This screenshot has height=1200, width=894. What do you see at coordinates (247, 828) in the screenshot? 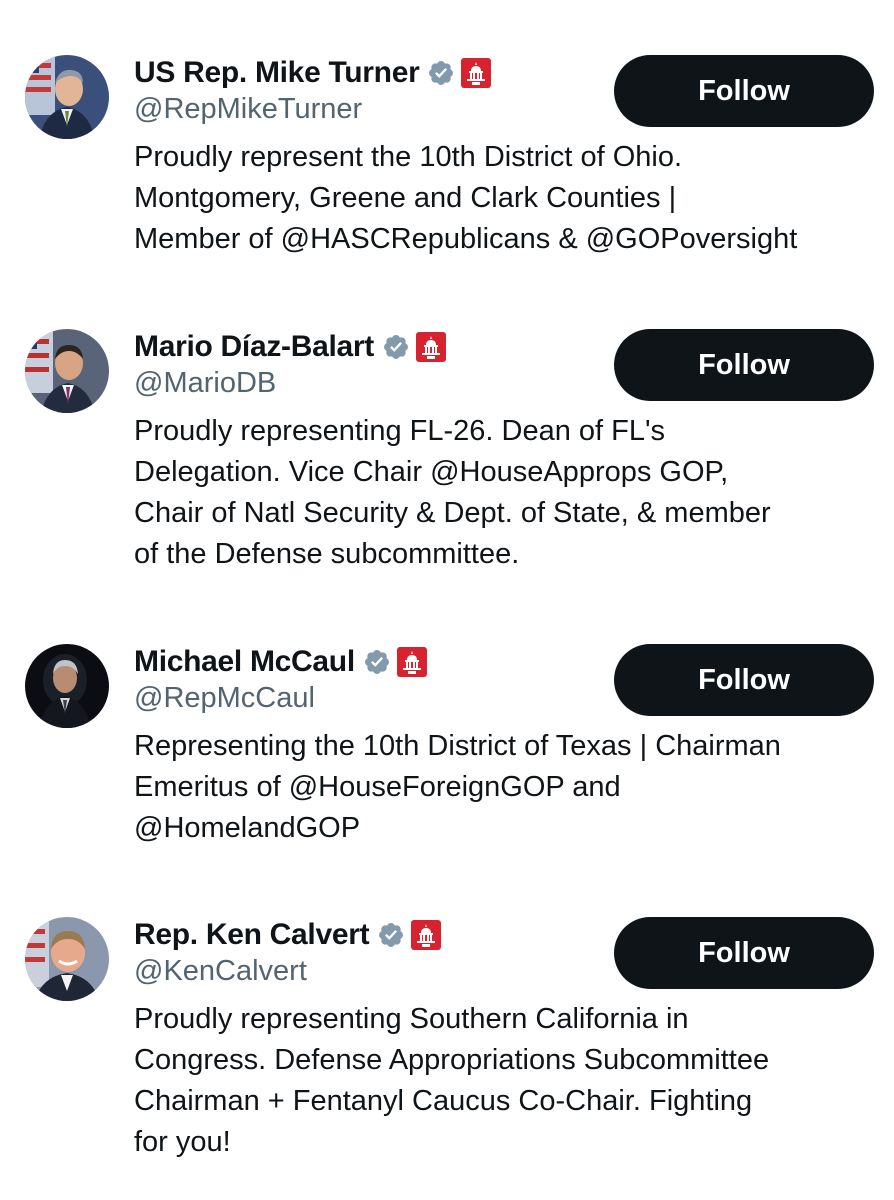
I see `bio-line: @HomelandGOP` at bounding box center [247, 828].